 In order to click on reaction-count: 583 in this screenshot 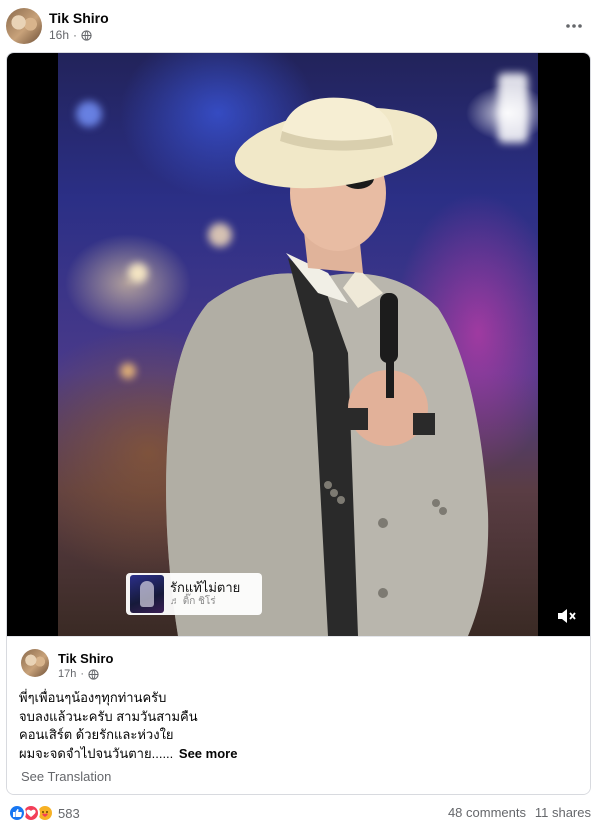, I will do `click(69, 813)`.